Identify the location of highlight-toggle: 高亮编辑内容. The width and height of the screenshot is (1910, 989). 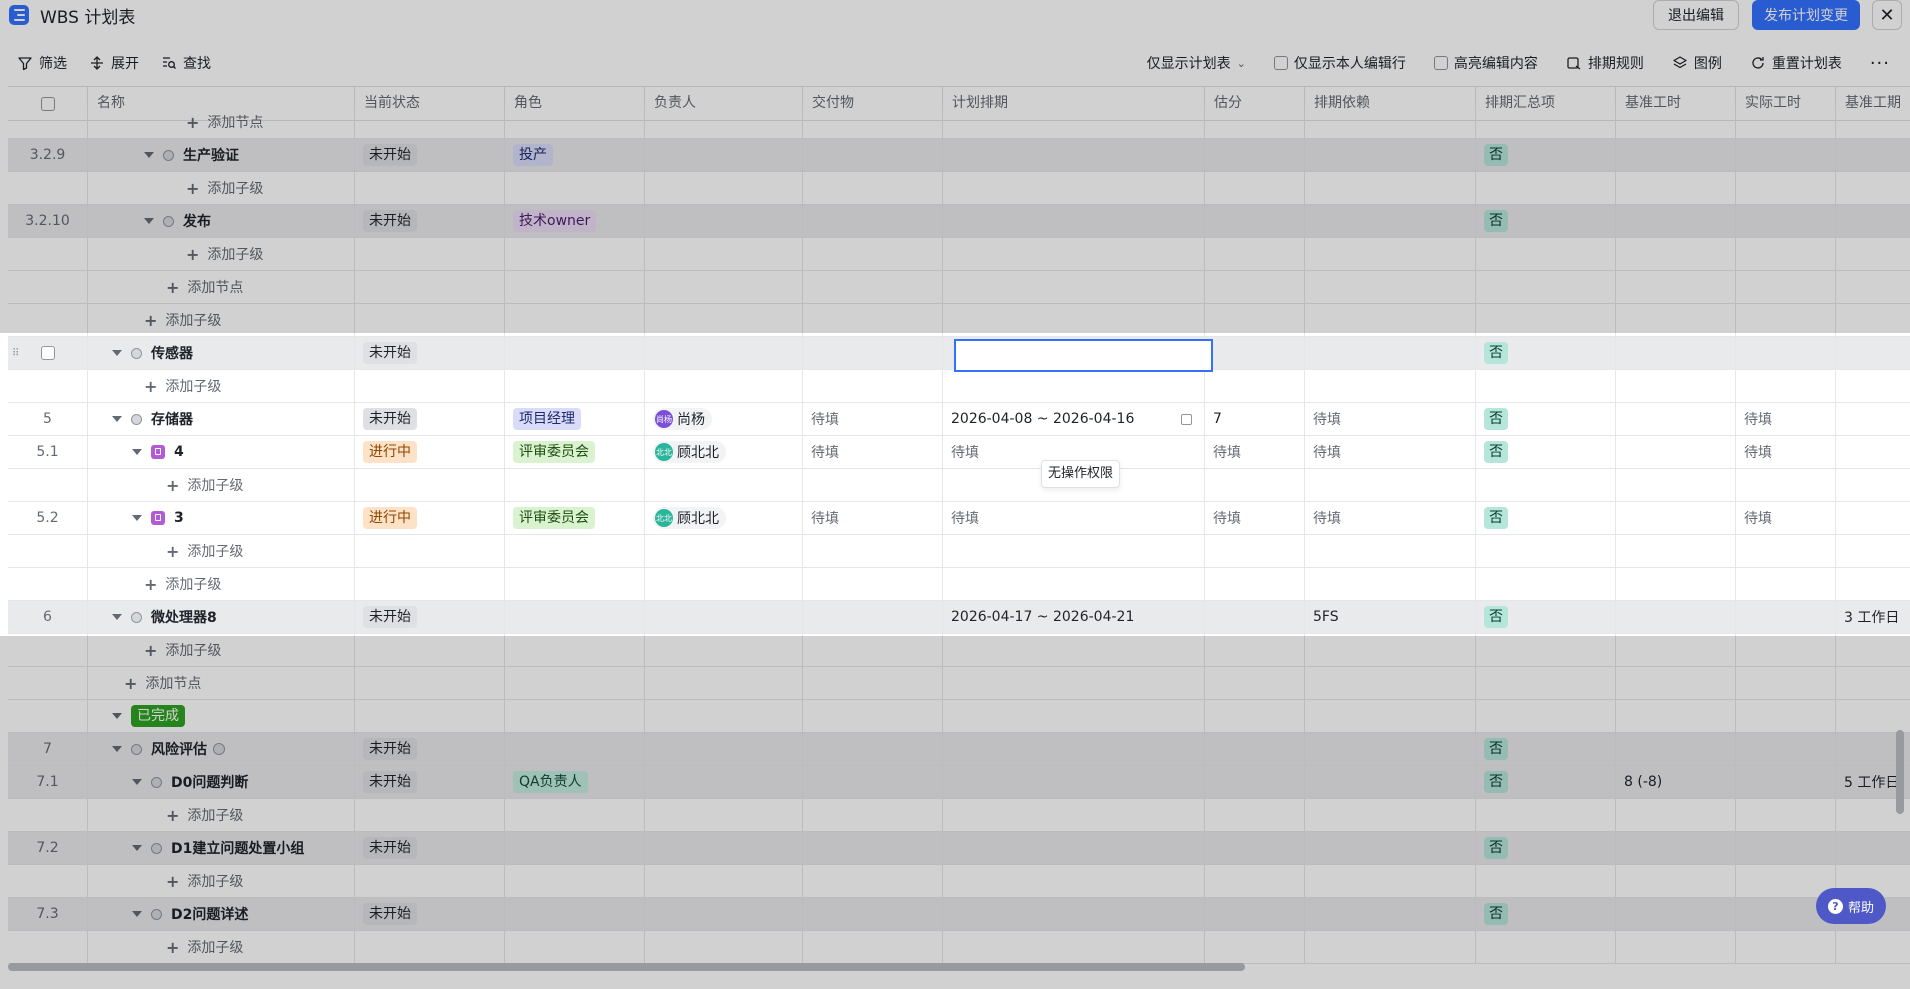
(1485, 63).